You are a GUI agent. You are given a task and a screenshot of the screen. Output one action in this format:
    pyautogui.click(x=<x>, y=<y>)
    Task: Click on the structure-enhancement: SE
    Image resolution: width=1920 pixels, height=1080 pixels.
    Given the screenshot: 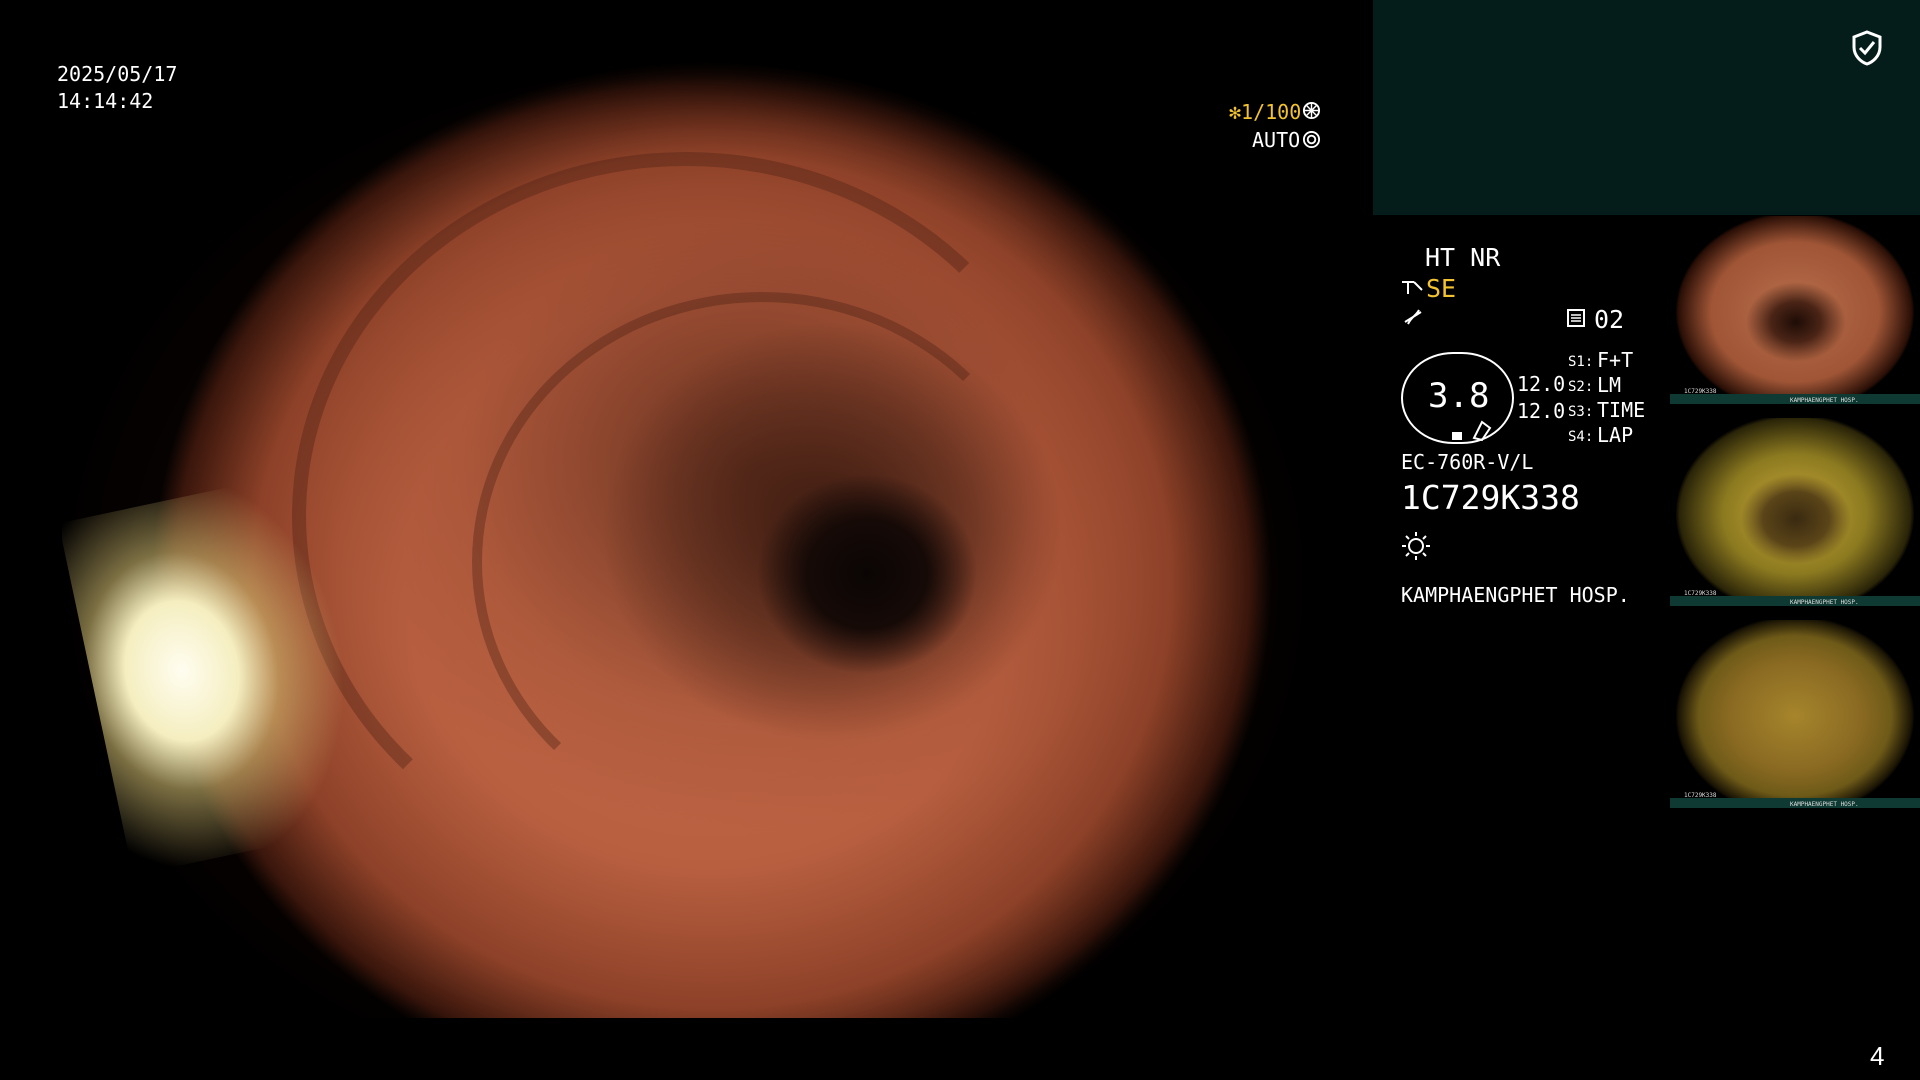 What is the action you would take?
    pyautogui.click(x=1441, y=288)
    